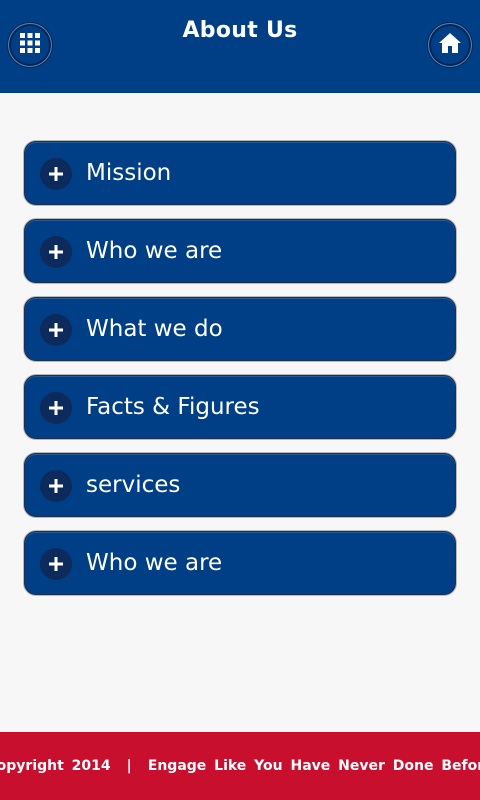 The height and width of the screenshot is (800, 480). Describe the element at coordinates (240, 173) in the screenshot. I see `accordion-item-mission: Mission` at that location.